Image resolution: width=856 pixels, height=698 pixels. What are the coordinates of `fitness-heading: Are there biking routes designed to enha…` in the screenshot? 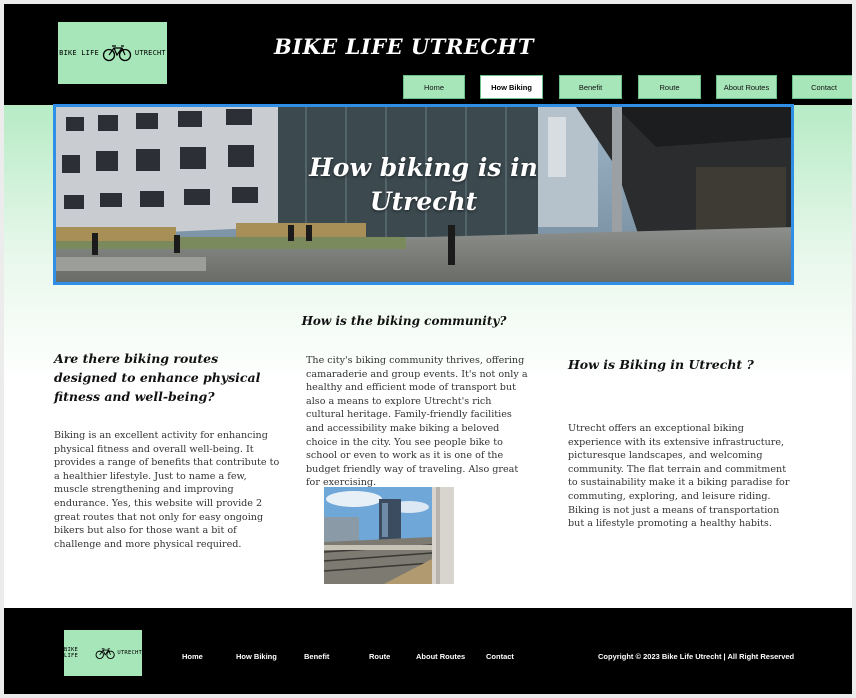 It's located at (157, 377).